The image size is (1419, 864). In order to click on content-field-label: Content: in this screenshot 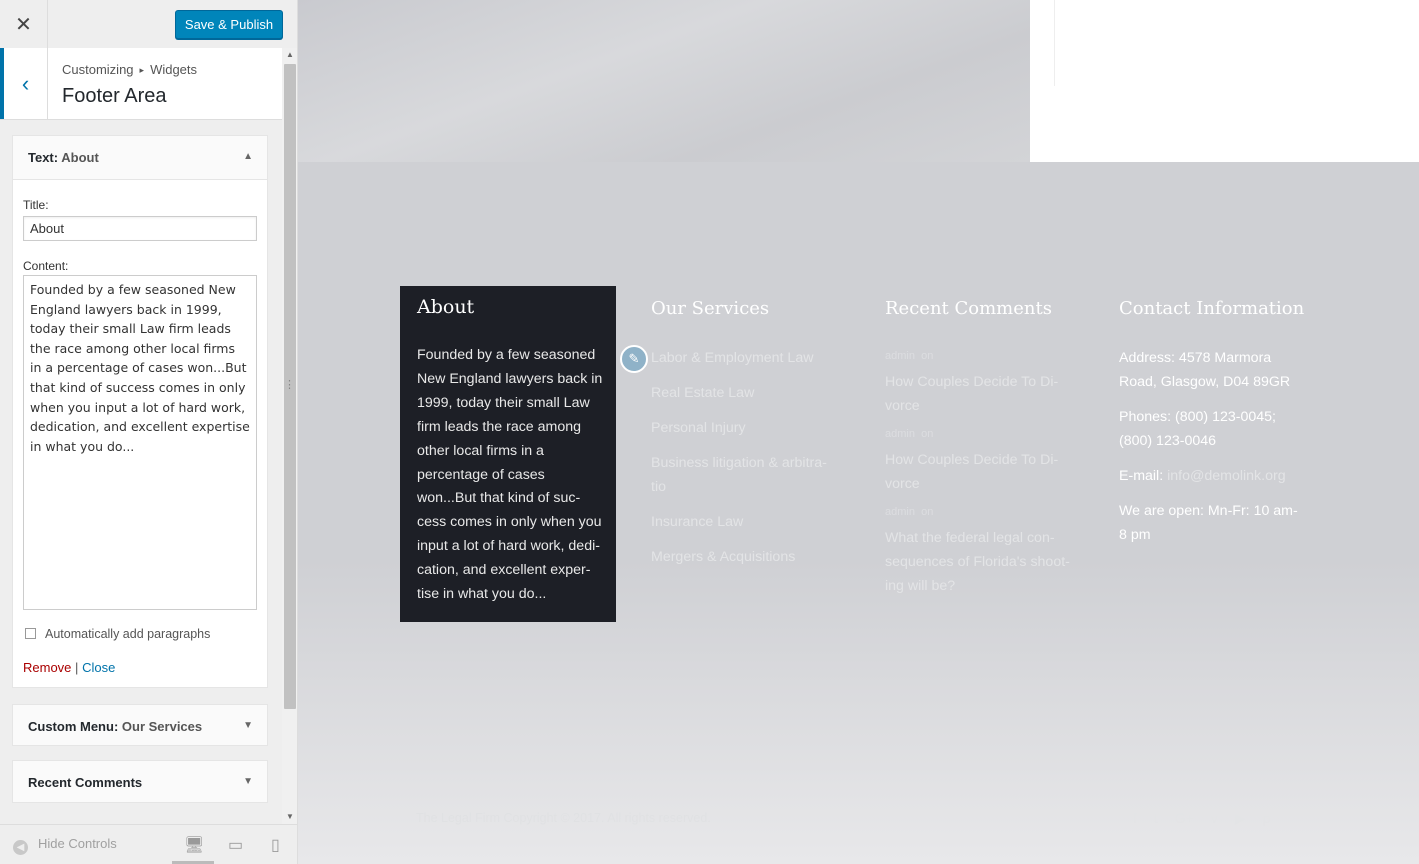, I will do `click(46, 266)`.